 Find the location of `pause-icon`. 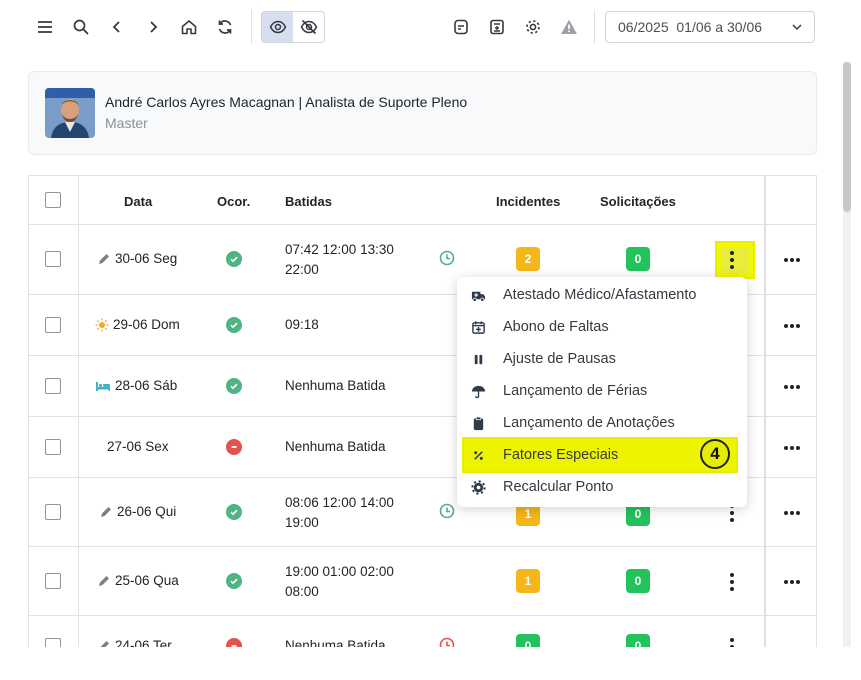

pause-icon is located at coordinates (478, 359).